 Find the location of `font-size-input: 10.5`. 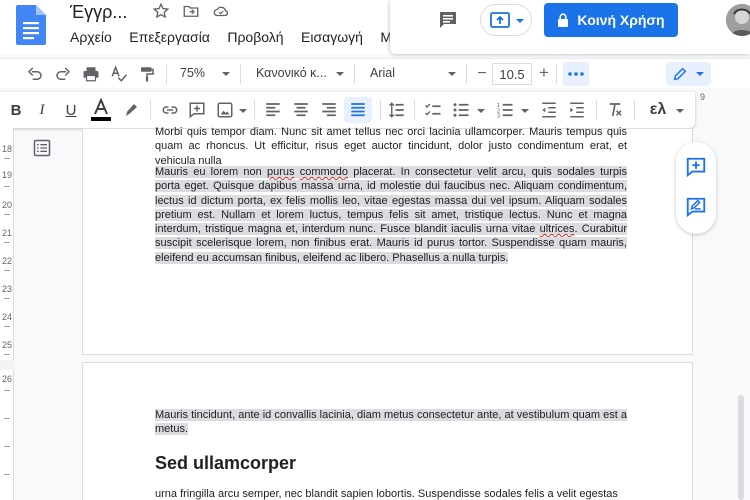

font-size-input: 10.5 is located at coordinates (512, 74).